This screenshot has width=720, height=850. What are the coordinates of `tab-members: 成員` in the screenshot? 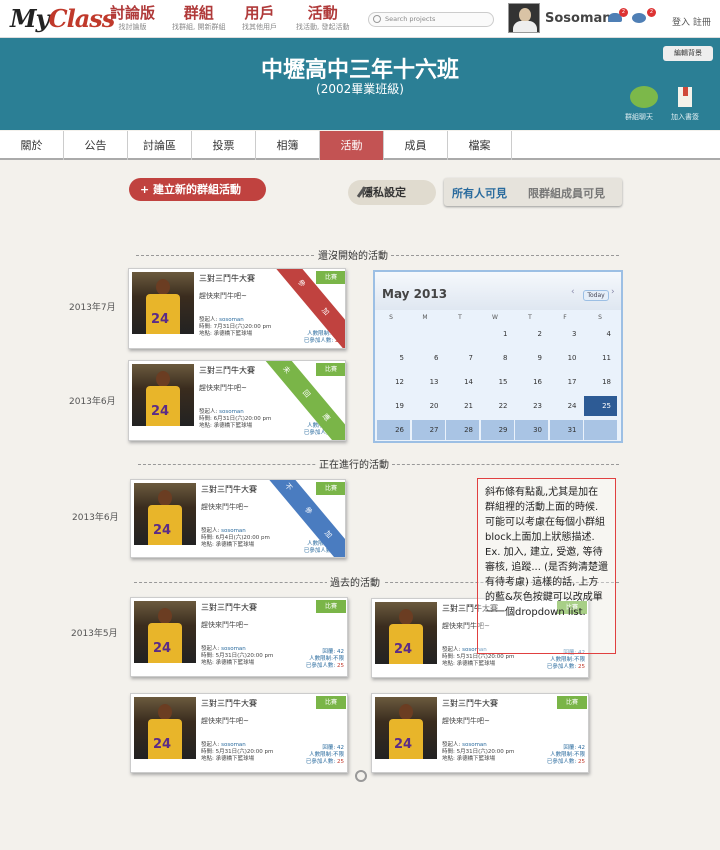 It's located at (416, 145).